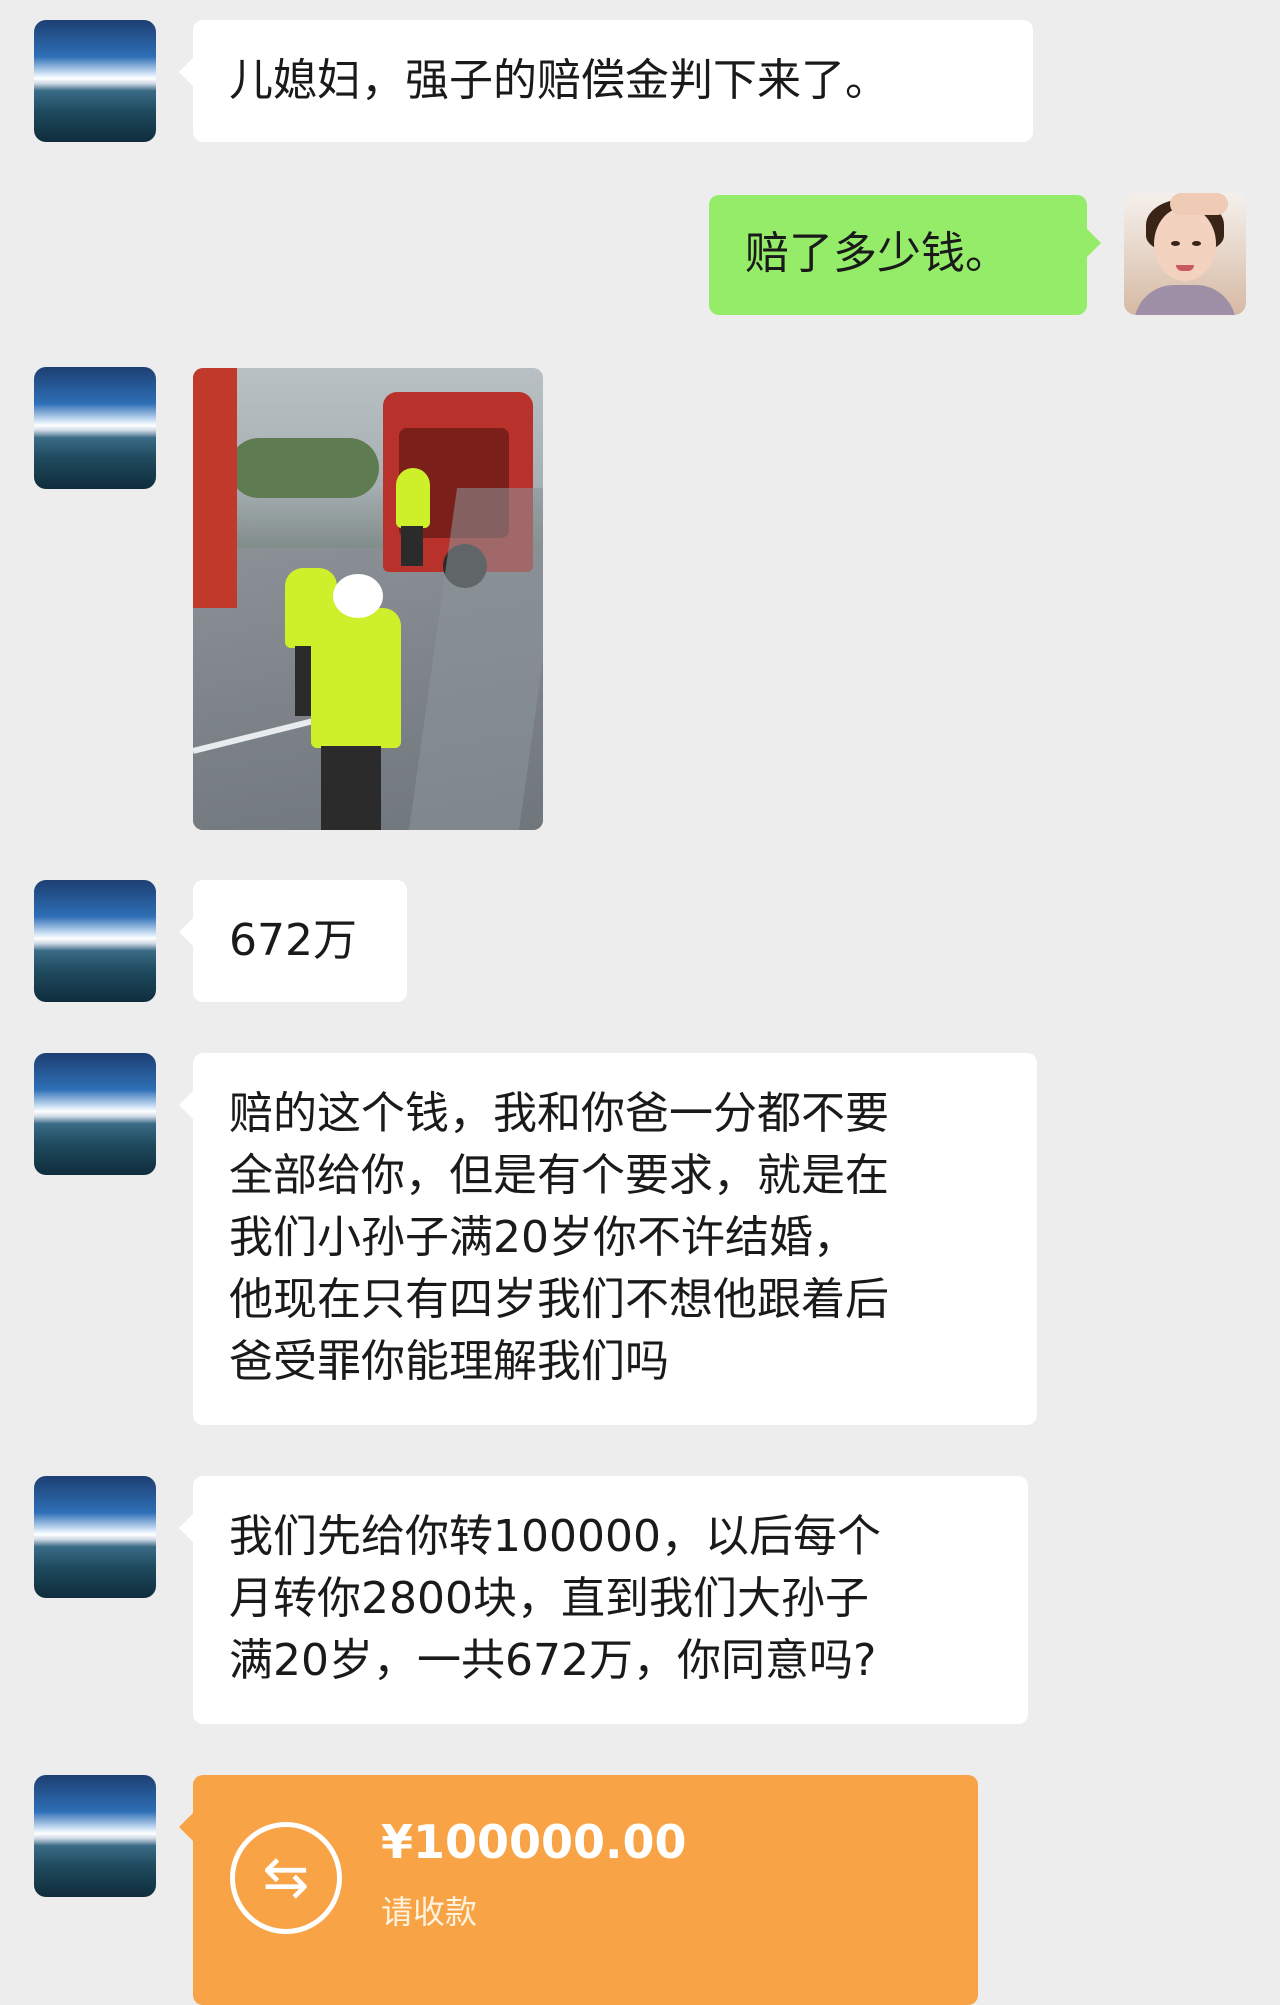 The height and width of the screenshot is (2005, 1280). I want to click on photo-red-crane, so click(215, 488).